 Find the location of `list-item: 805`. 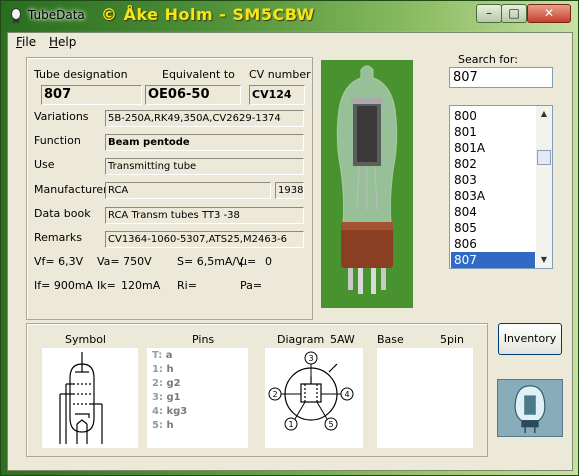

list-item: 805 is located at coordinates (493, 228).